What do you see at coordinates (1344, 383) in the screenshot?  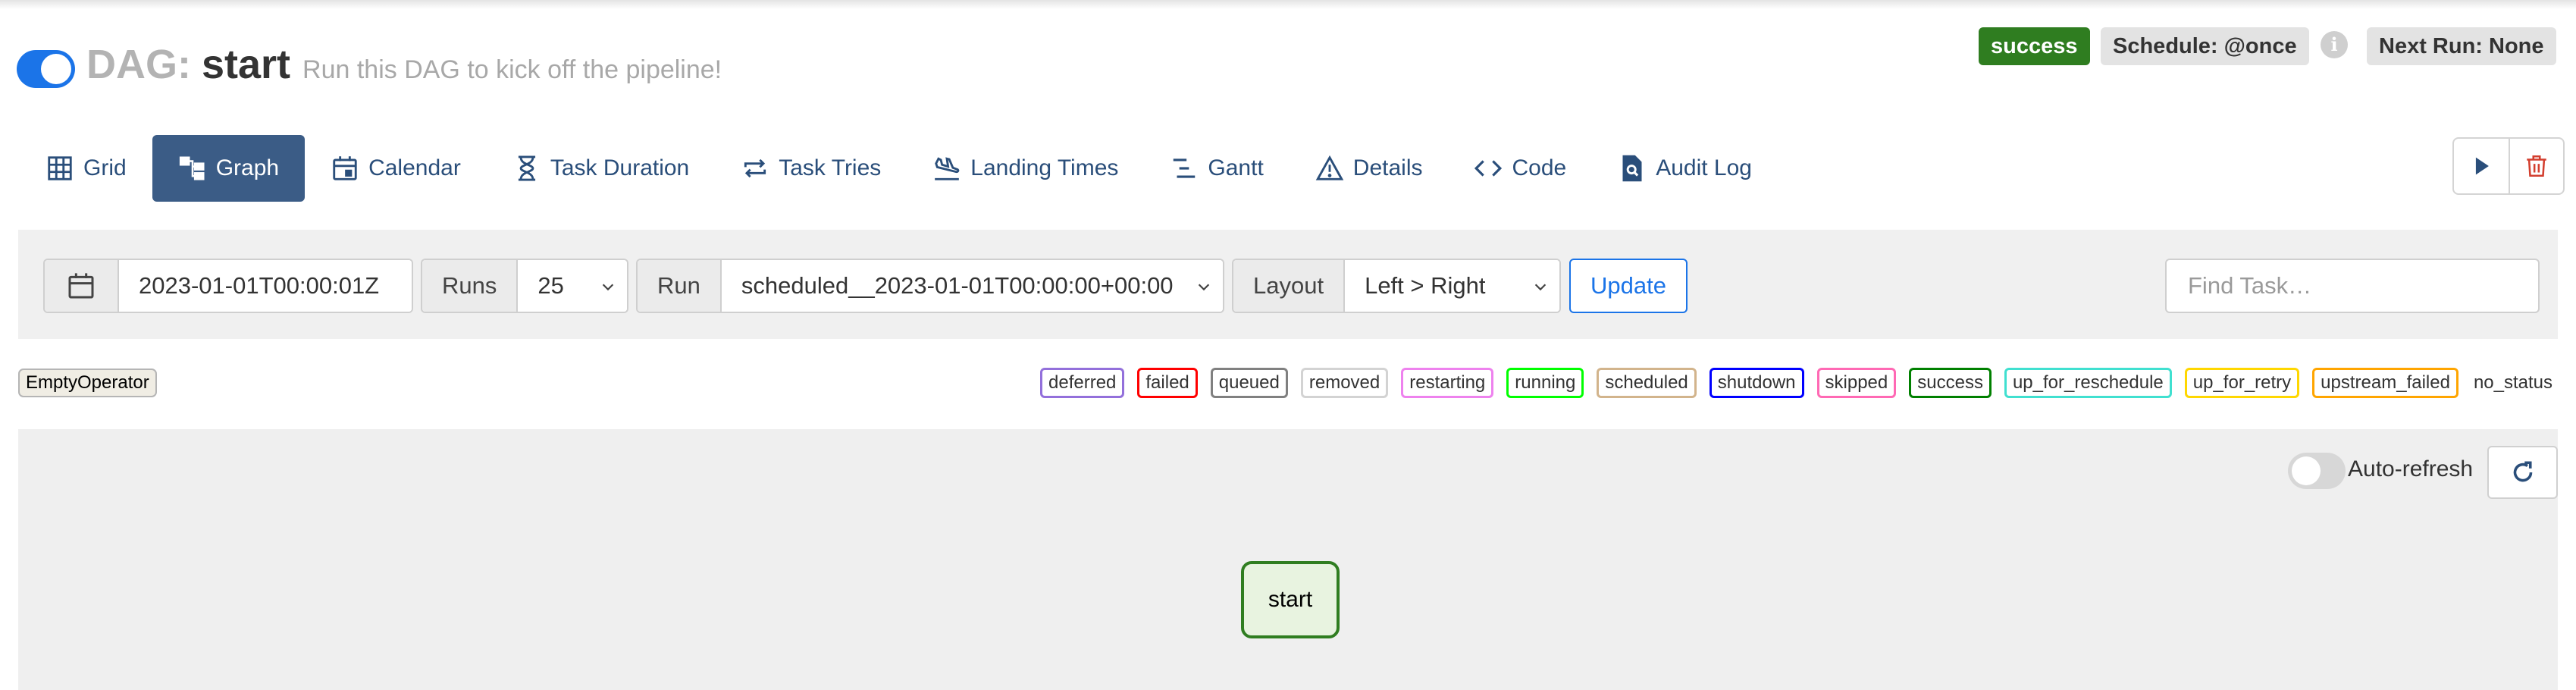 I see `legend-state-removed: removed` at bounding box center [1344, 383].